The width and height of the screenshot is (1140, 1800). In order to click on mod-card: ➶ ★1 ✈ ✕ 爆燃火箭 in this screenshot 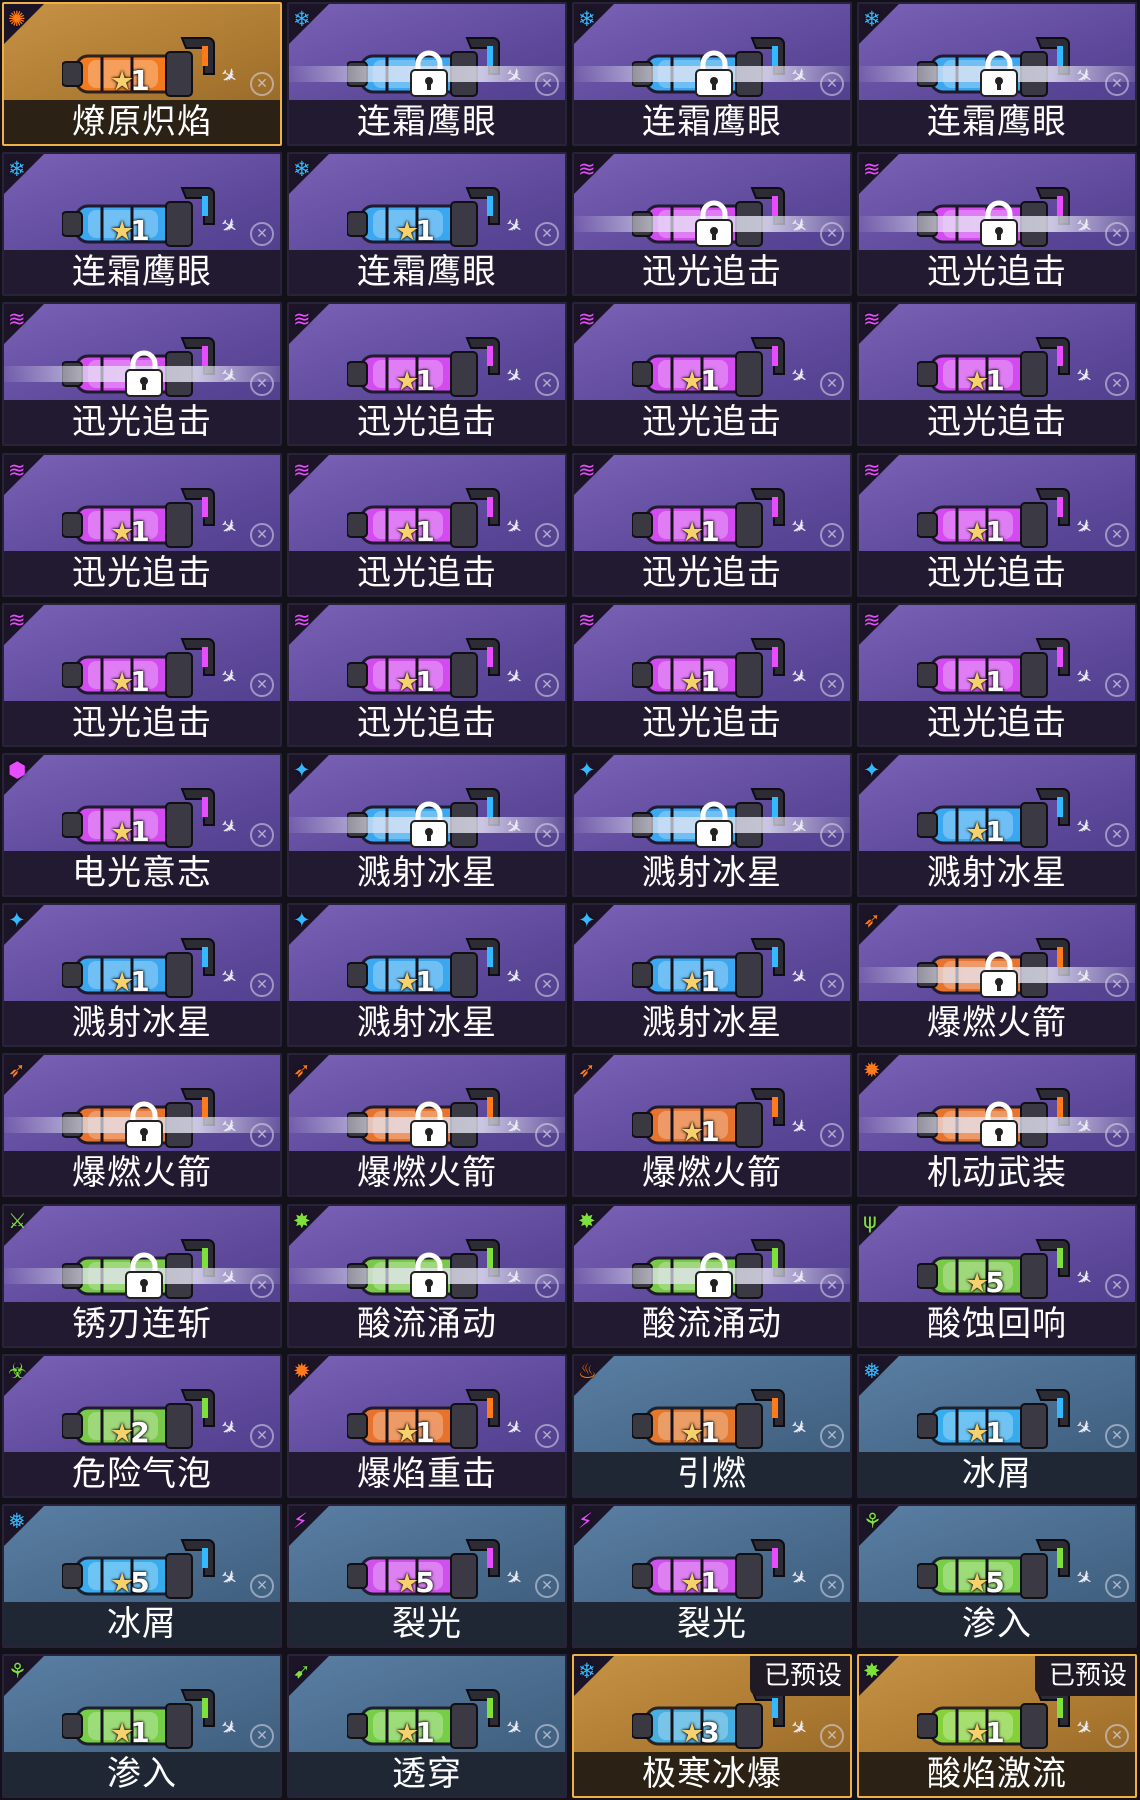, I will do `click(712, 1125)`.